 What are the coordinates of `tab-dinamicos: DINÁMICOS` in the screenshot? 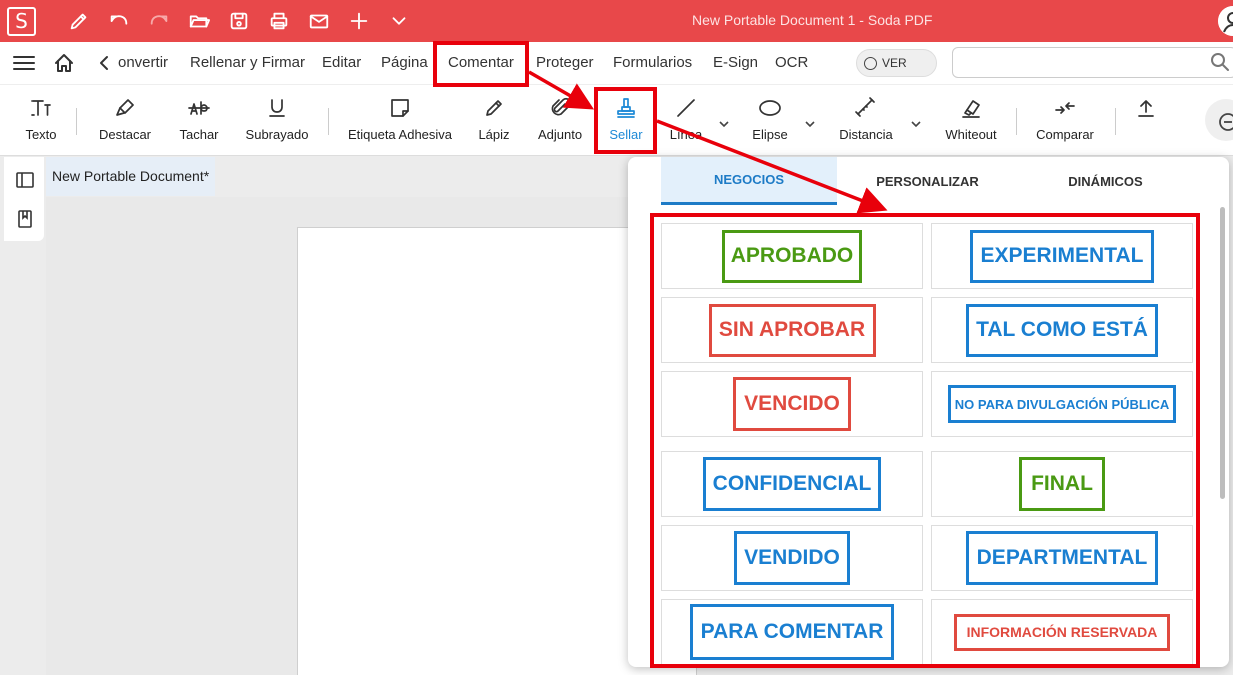 It's located at (1105, 181).